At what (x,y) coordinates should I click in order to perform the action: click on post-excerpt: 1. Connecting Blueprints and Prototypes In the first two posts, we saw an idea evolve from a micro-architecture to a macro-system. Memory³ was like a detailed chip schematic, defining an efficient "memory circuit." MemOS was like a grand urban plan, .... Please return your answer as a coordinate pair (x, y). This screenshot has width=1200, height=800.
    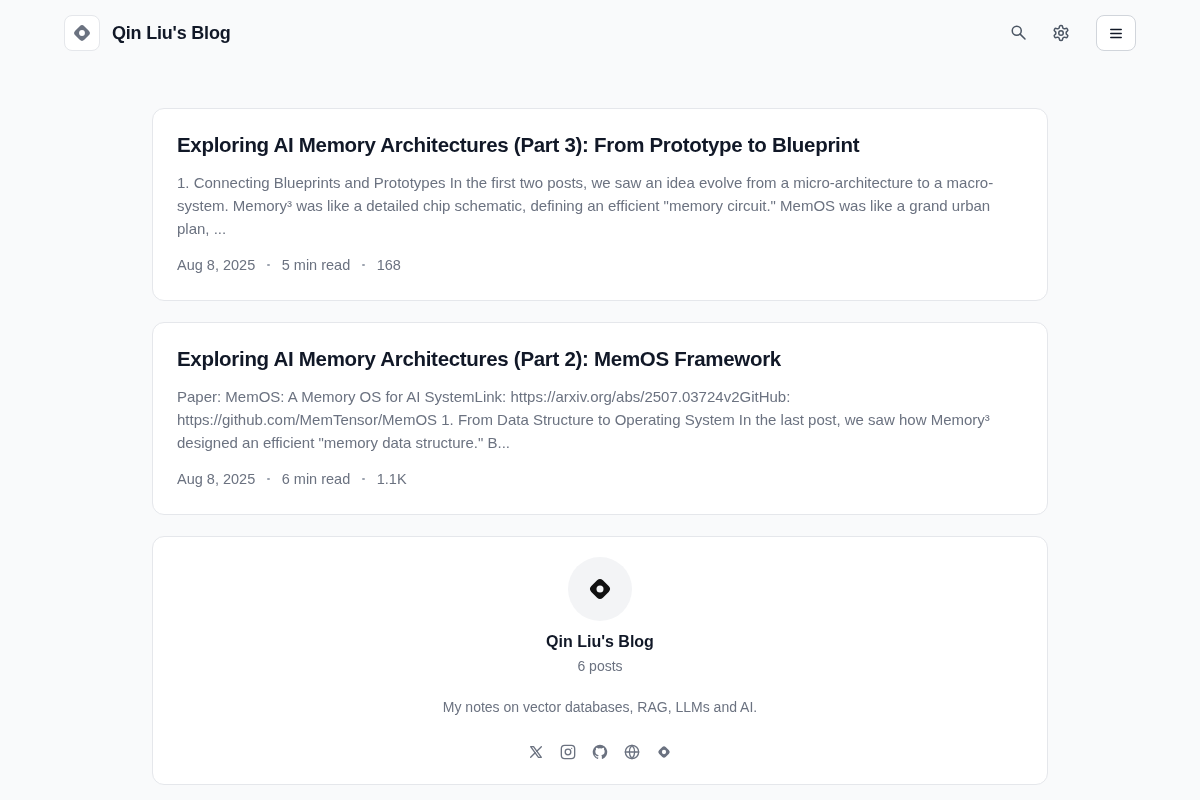
    Looking at the image, I should click on (586, 206).